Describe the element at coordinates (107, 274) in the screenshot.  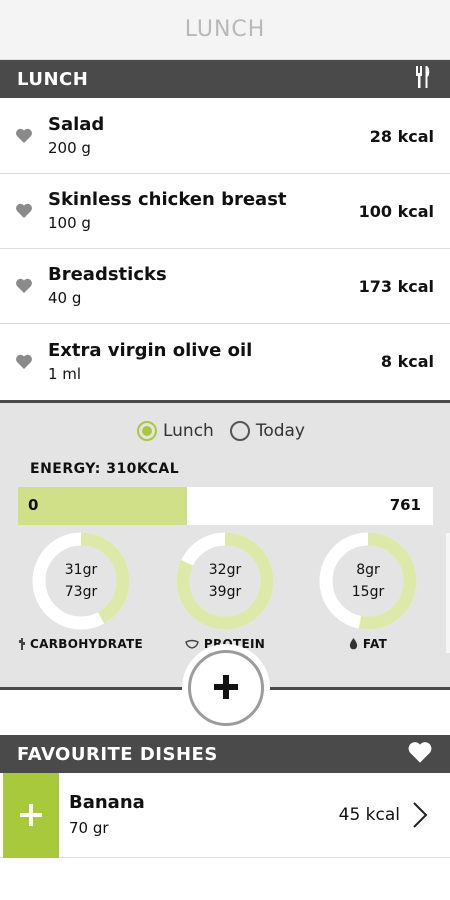
I see `food-name: Breadsticks` at that location.